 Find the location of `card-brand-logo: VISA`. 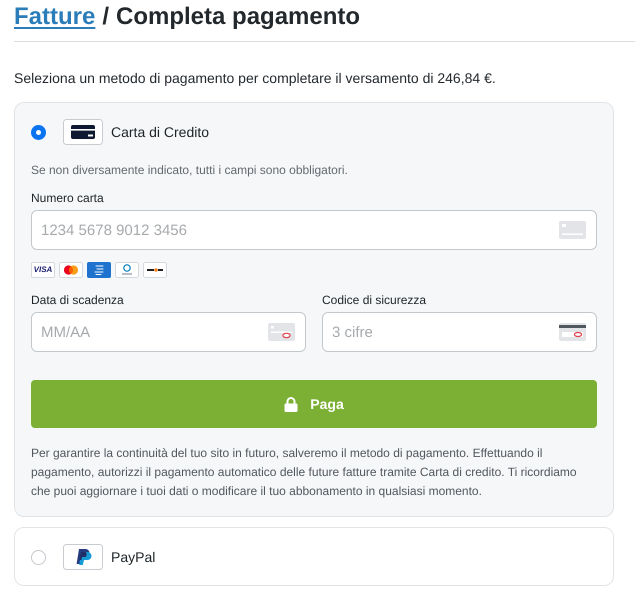

card-brand-logo: VISA is located at coordinates (43, 270).